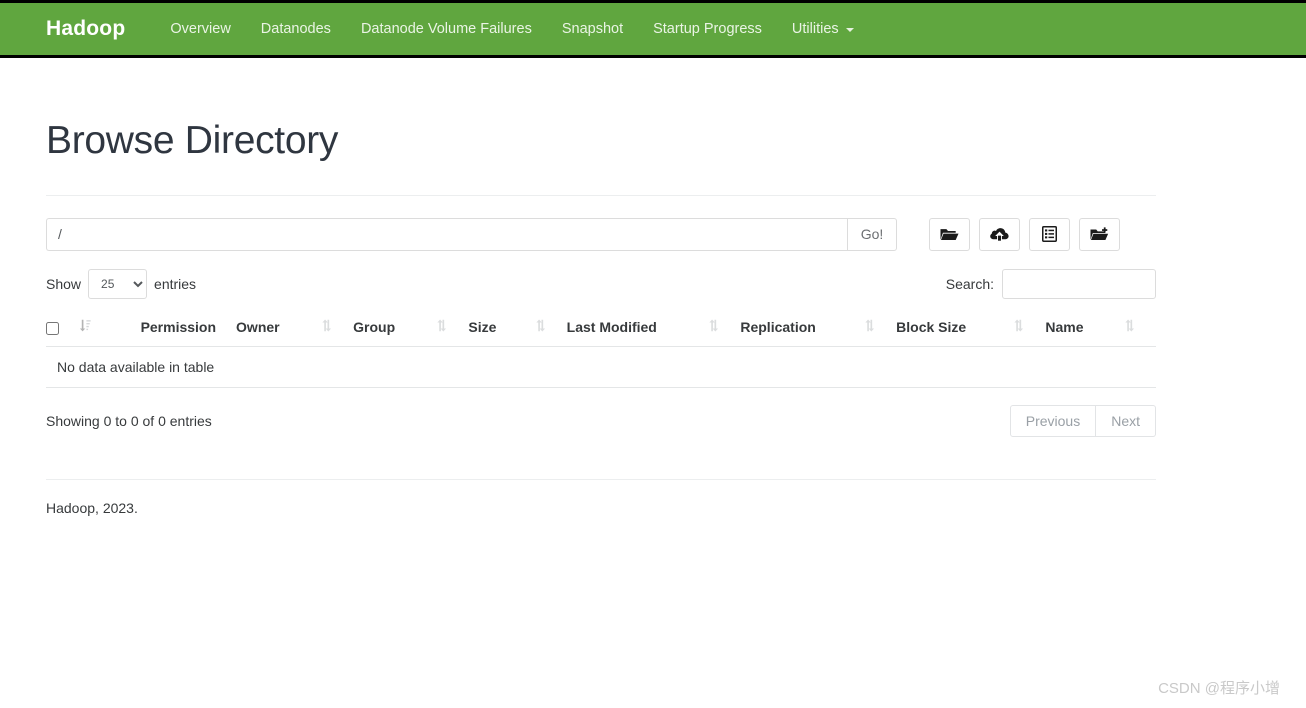 The height and width of the screenshot is (708, 1306). I want to click on datatable-info: Showing 0 to 0 of 0 entries, so click(129, 420).